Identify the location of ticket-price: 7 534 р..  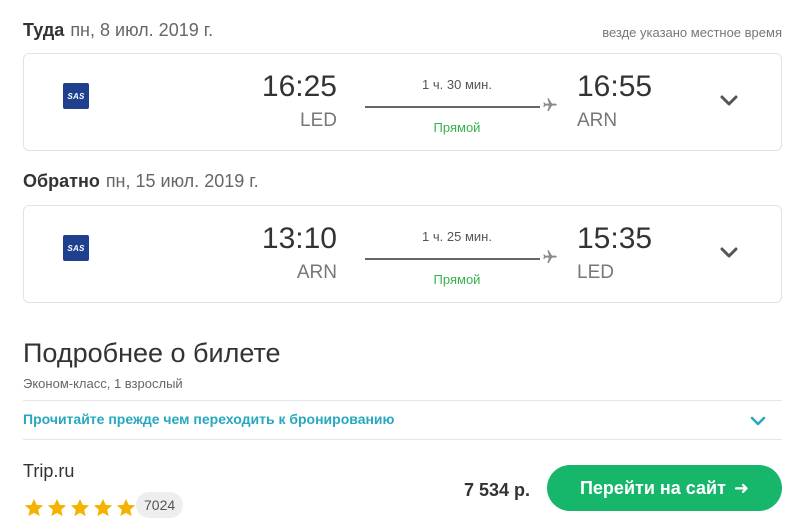
(496, 490).